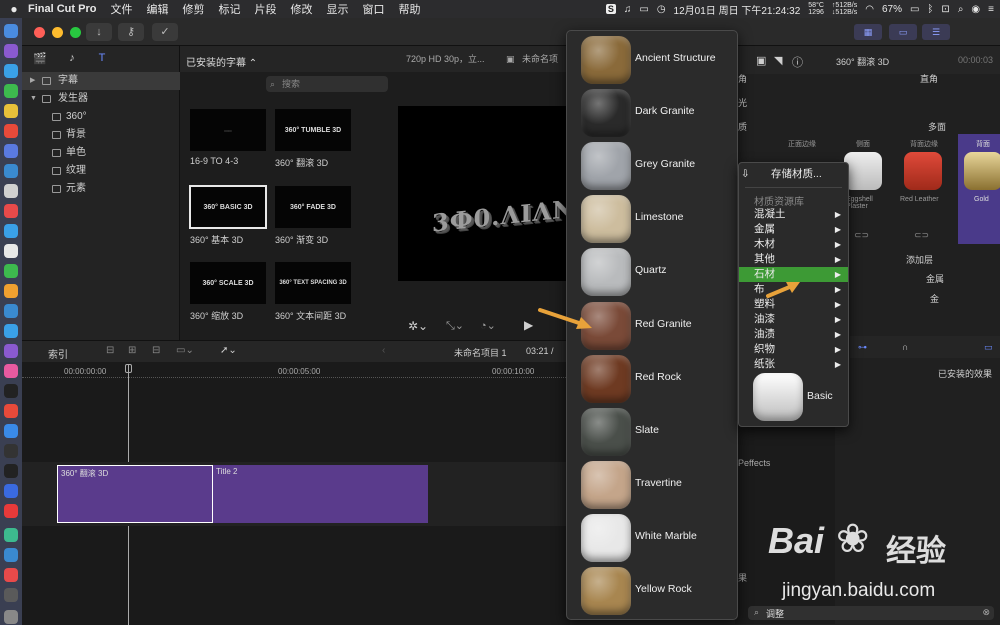 This screenshot has height=625, width=1000. What do you see at coordinates (228, 207) in the screenshot?
I see `thumb-360-basic: 360° BASIC 3D` at bounding box center [228, 207].